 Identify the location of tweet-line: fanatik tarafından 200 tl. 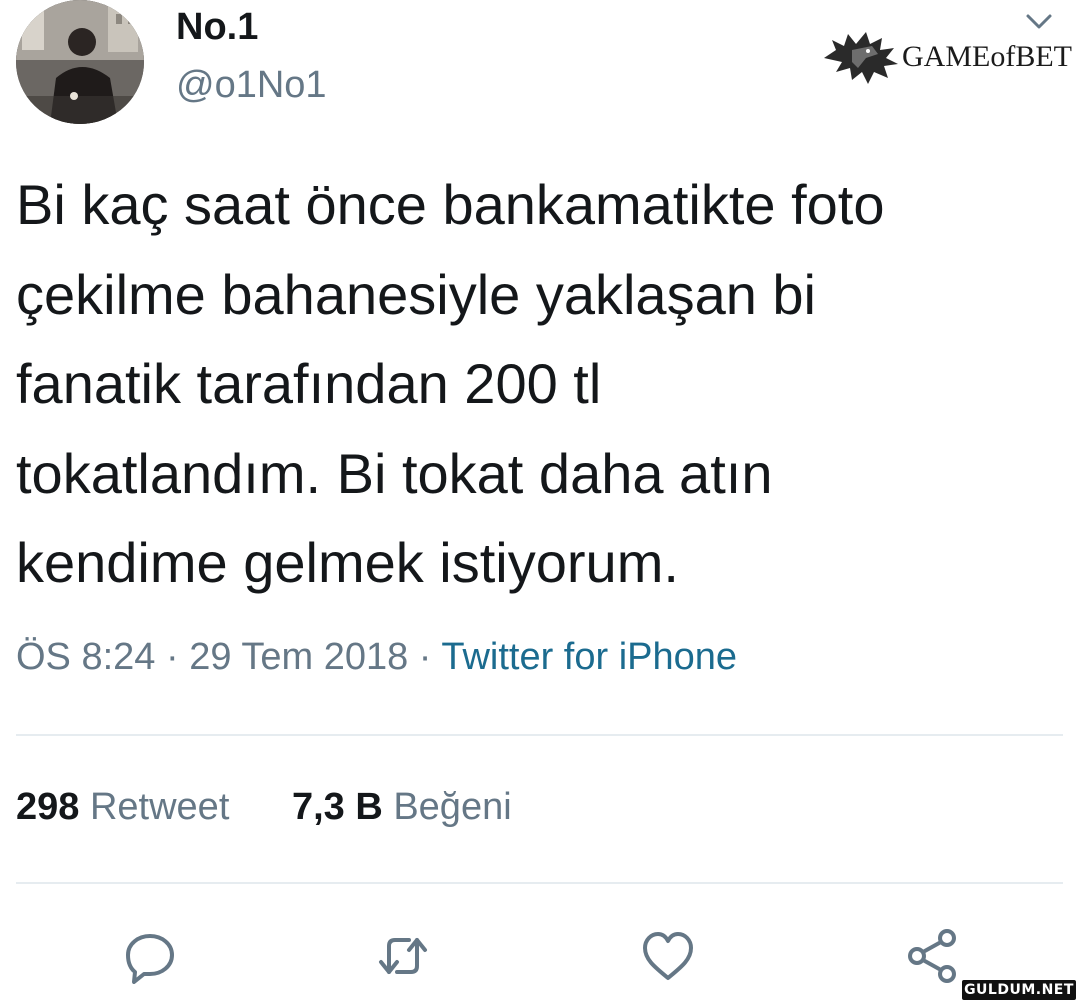
(309, 383).